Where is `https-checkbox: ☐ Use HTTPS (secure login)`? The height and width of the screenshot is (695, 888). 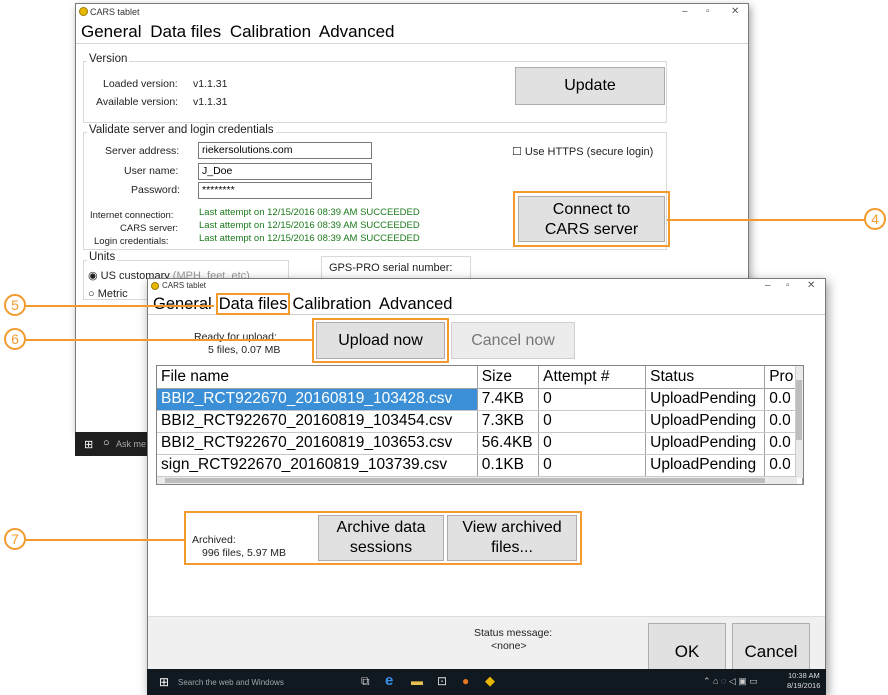 https-checkbox: ☐ Use HTTPS (secure login) is located at coordinates (582, 151).